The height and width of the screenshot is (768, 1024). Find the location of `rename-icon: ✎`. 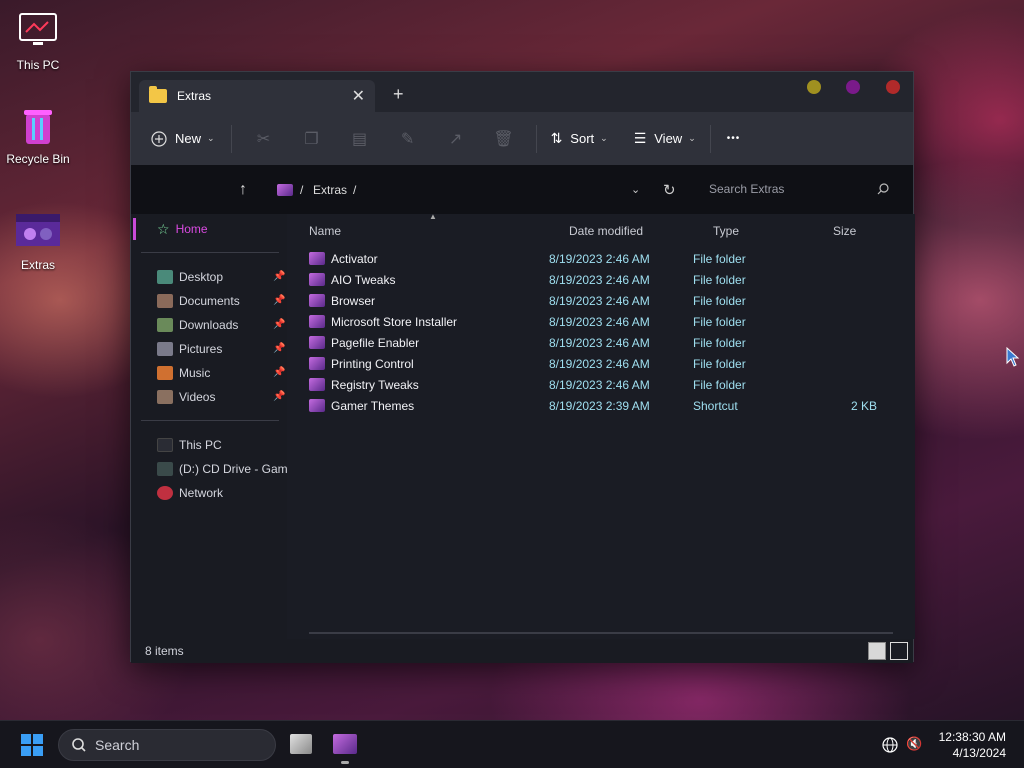

rename-icon: ✎ is located at coordinates (408, 139).